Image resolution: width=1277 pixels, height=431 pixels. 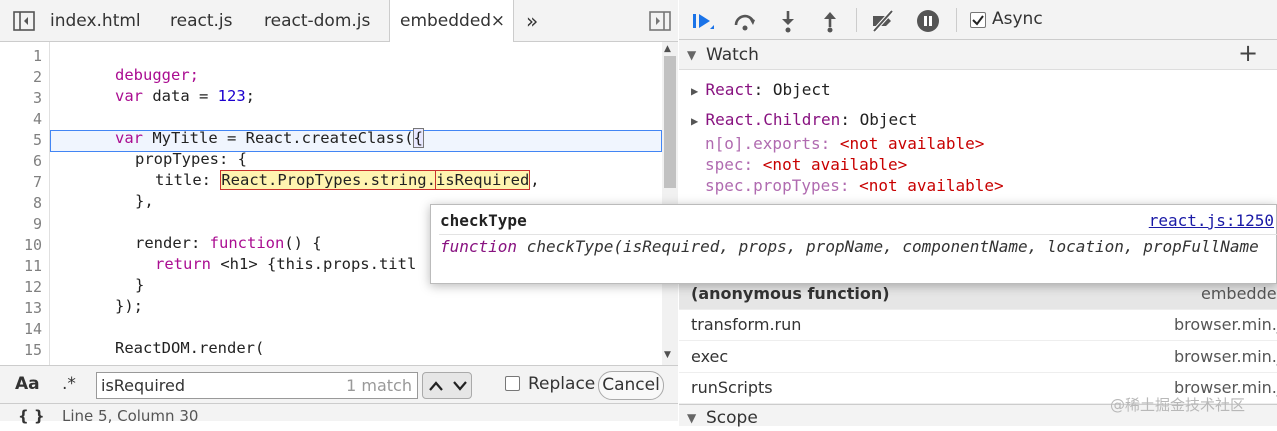 What do you see at coordinates (1178, 405) in the screenshot?
I see `watermark: @稀土掘金技术社区` at bounding box center [1178, 405].